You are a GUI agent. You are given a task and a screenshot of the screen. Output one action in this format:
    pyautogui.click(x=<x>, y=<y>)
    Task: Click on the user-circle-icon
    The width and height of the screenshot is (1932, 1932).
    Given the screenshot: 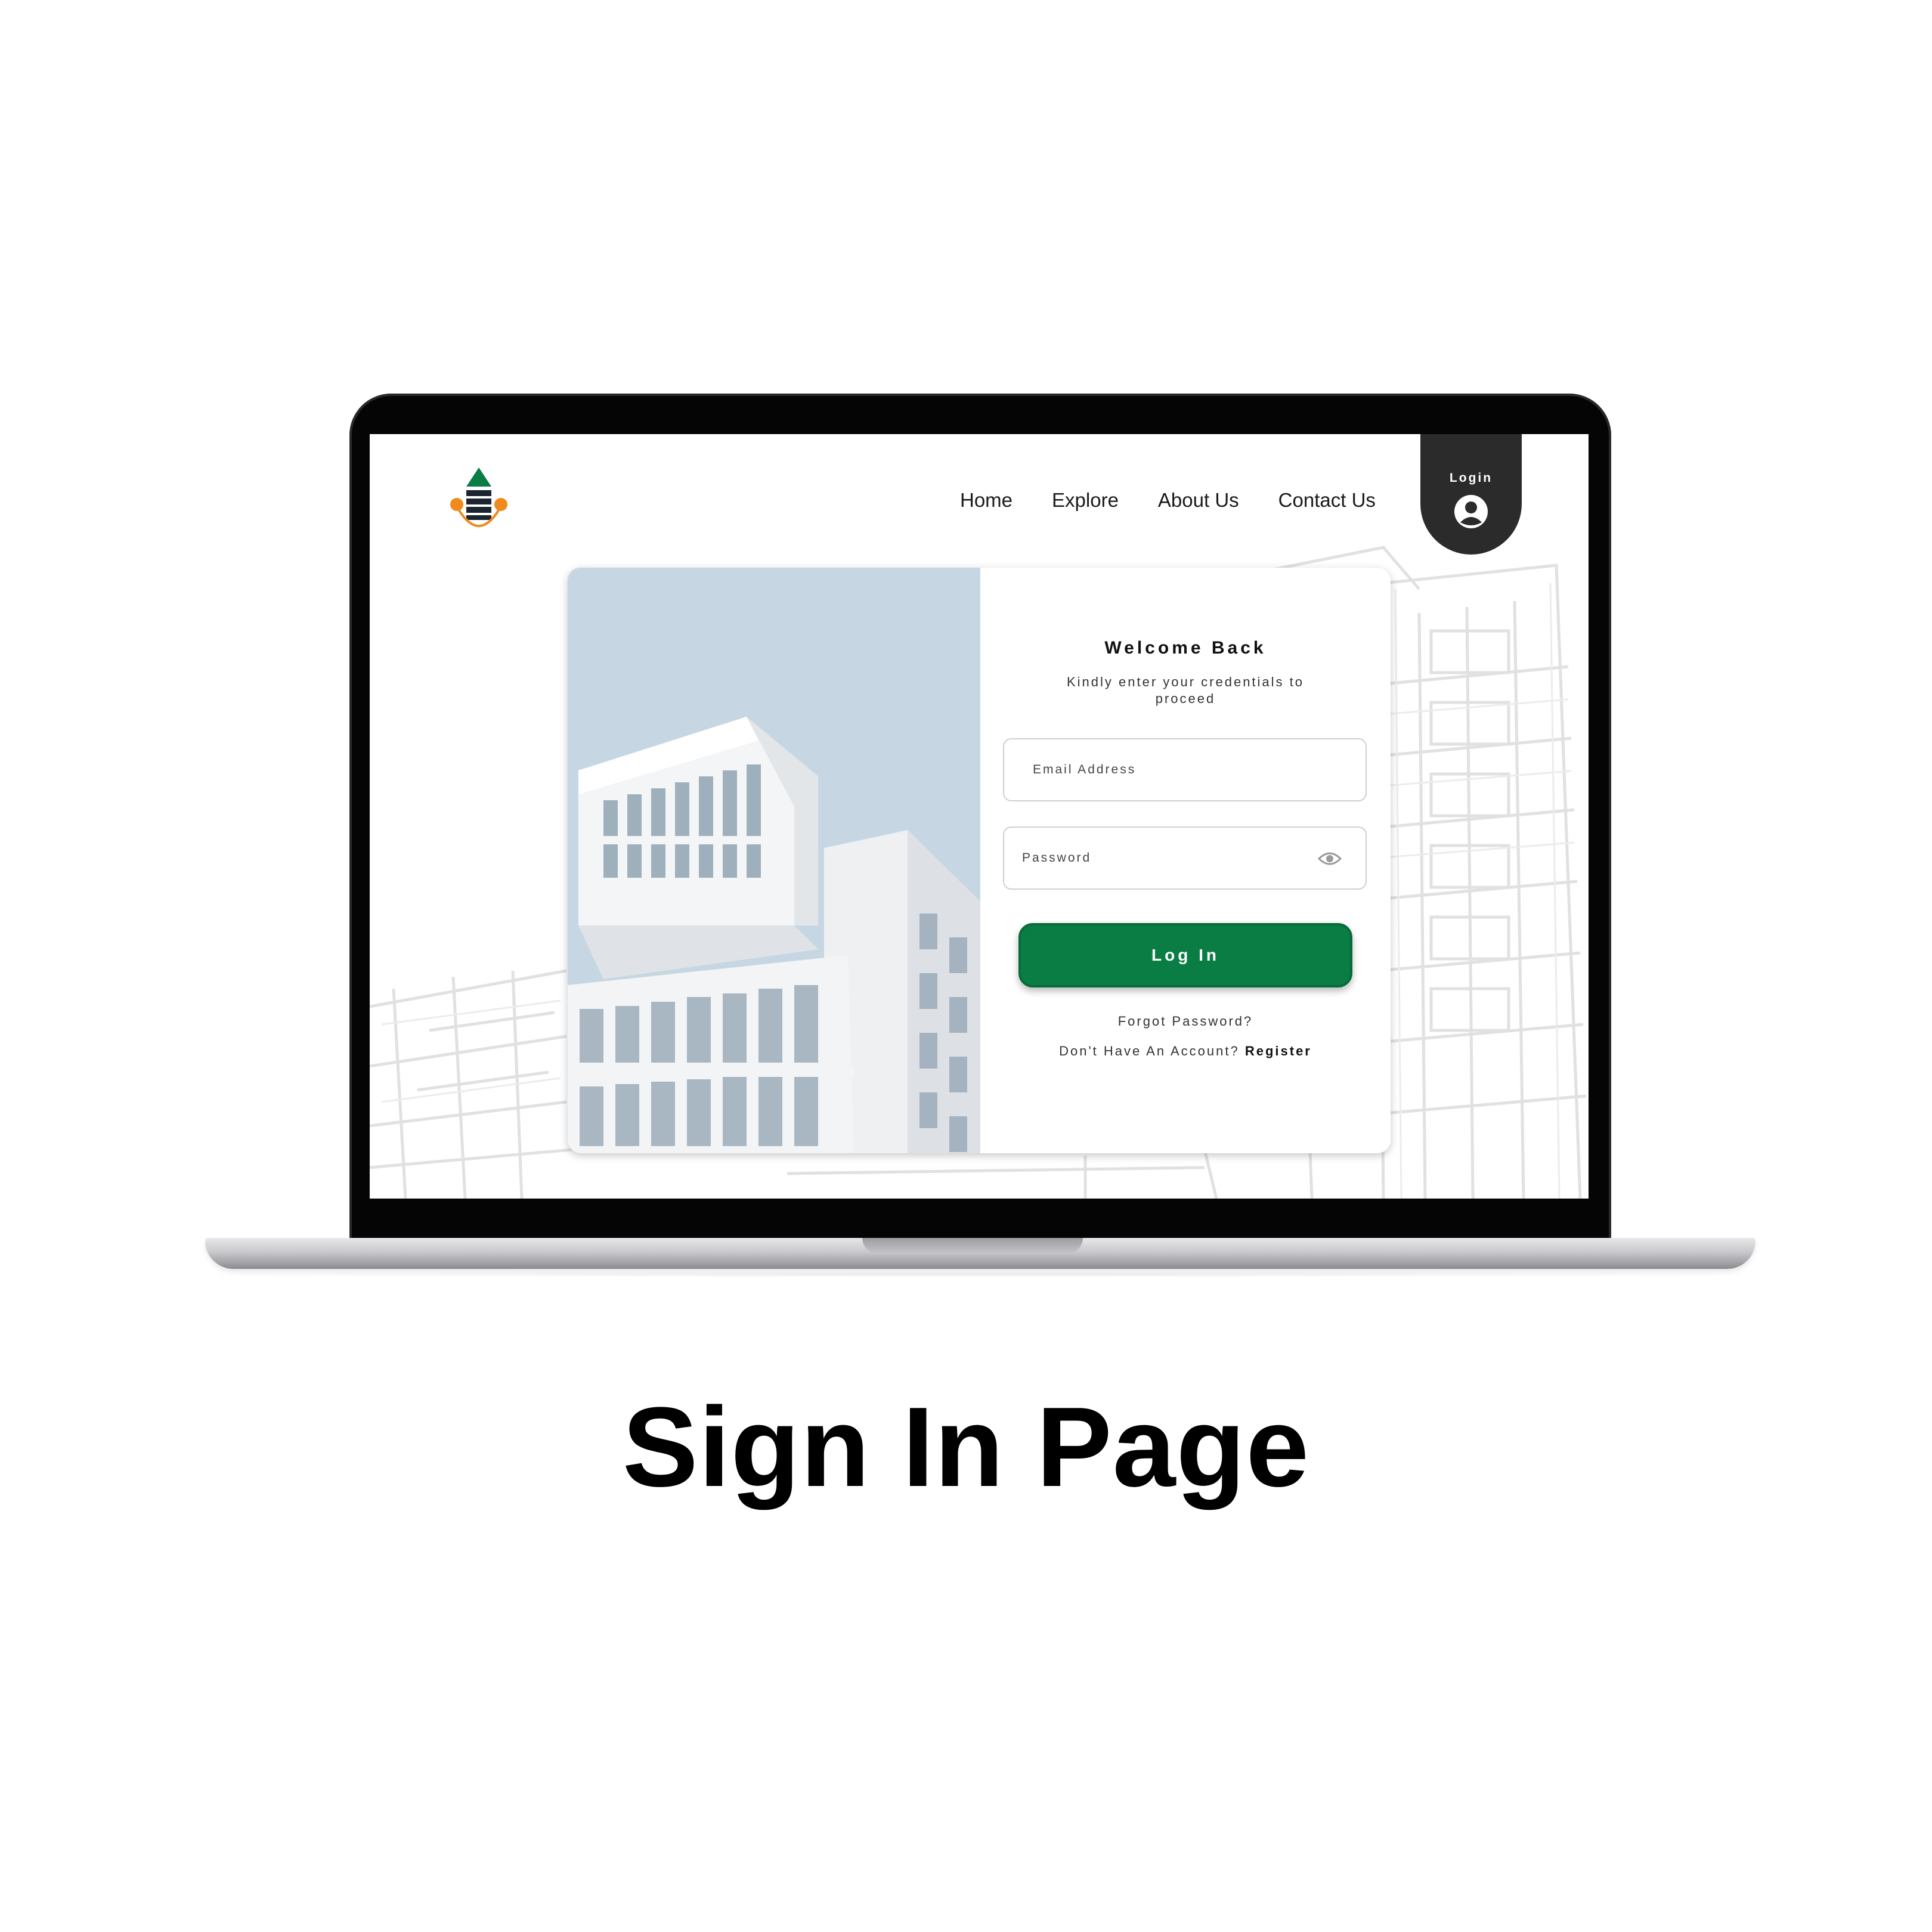 What is the action you would take?
    pyautogui.click(x=1471, y=511)
    